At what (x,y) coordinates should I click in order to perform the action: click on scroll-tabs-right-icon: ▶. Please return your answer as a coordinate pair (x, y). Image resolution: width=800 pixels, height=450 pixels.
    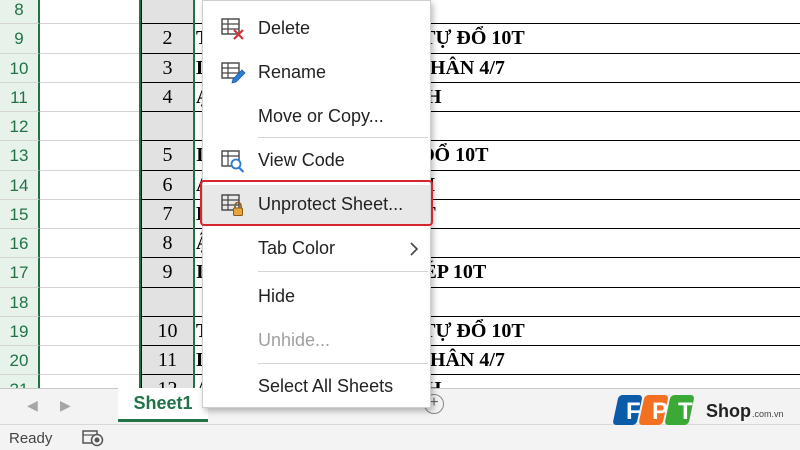
    Looking at the image, I should click on (65, 405).